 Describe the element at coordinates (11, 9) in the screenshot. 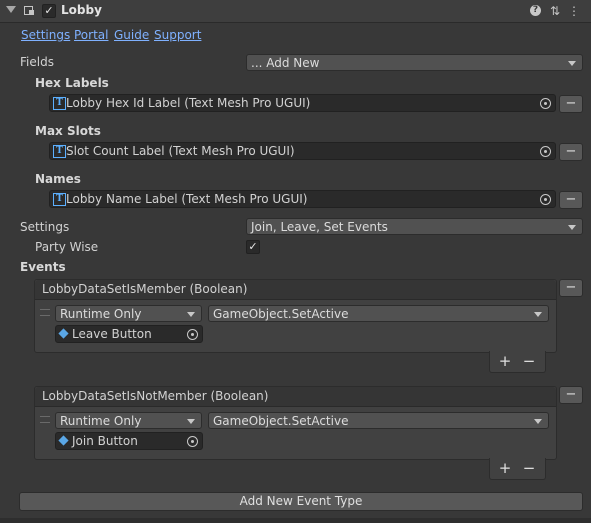

I see `foldout-arrow-icon` at that location.